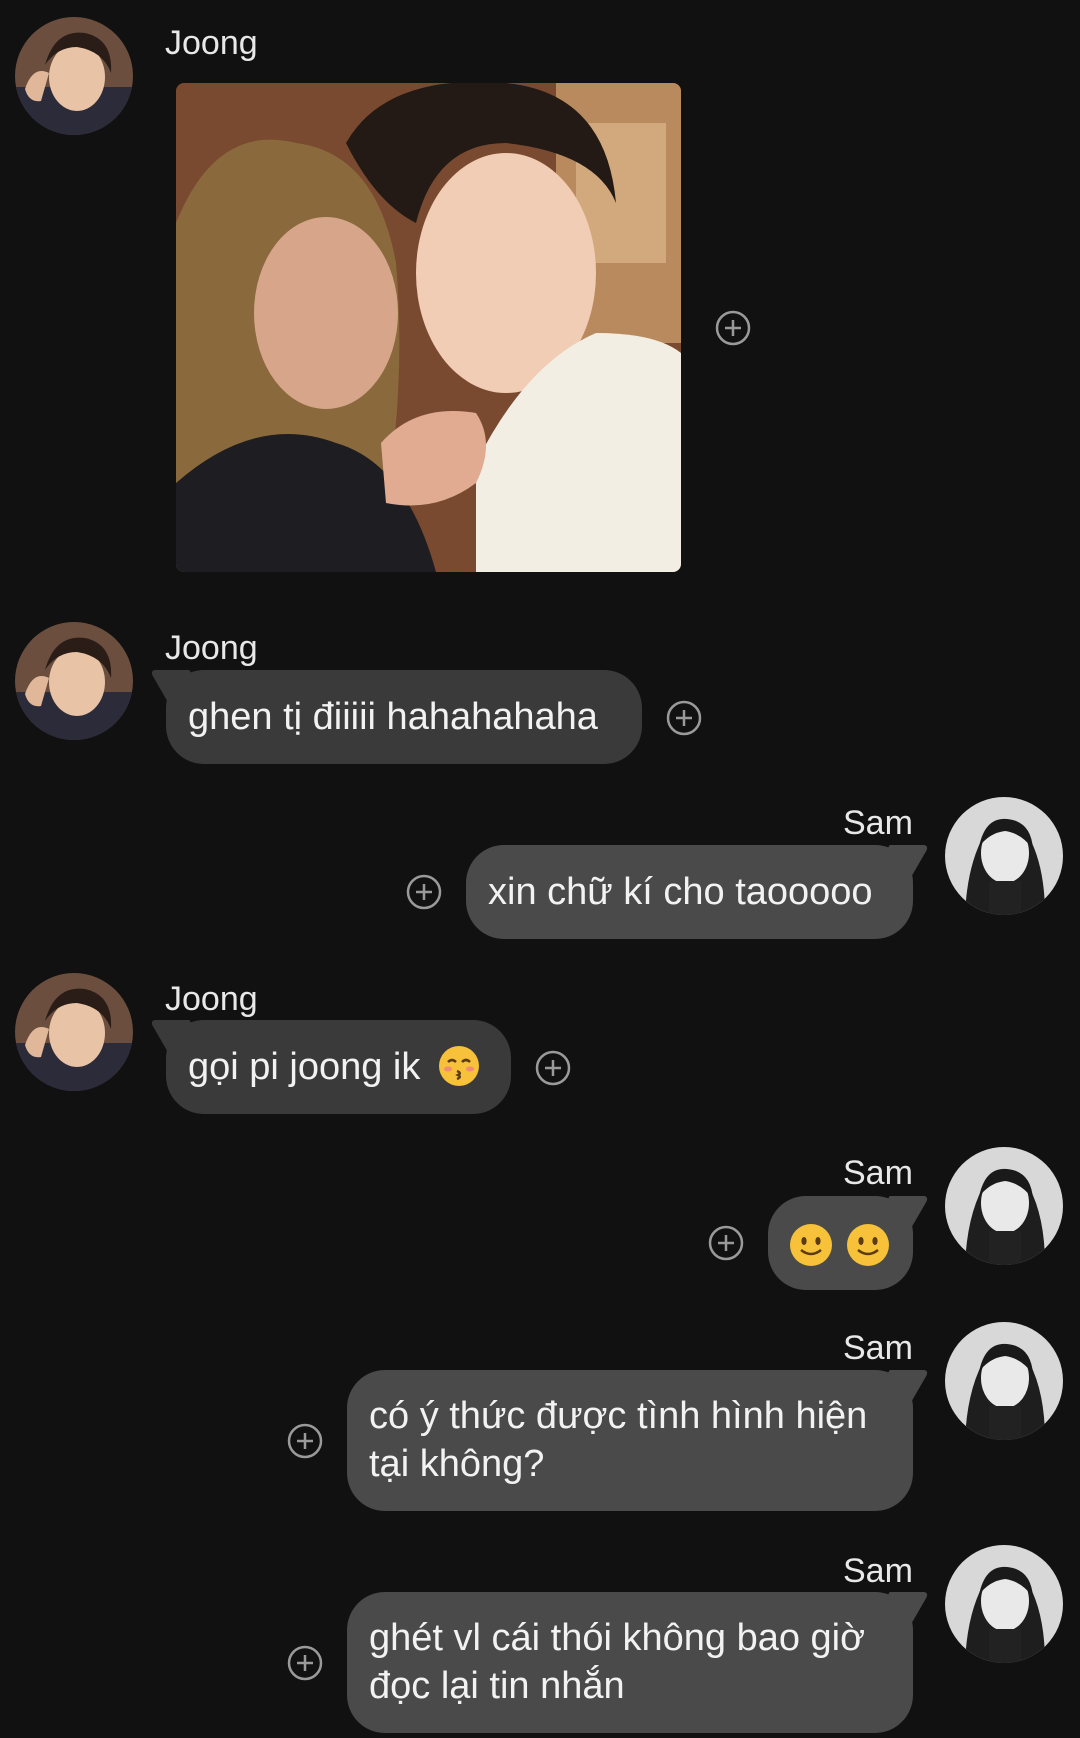 This screenshot has width=1080, height=1738. Describe the element at coordinates (393, 717) in the screenshot. I see `message-text: ghen tị điiiii hahahahaha` at that location.